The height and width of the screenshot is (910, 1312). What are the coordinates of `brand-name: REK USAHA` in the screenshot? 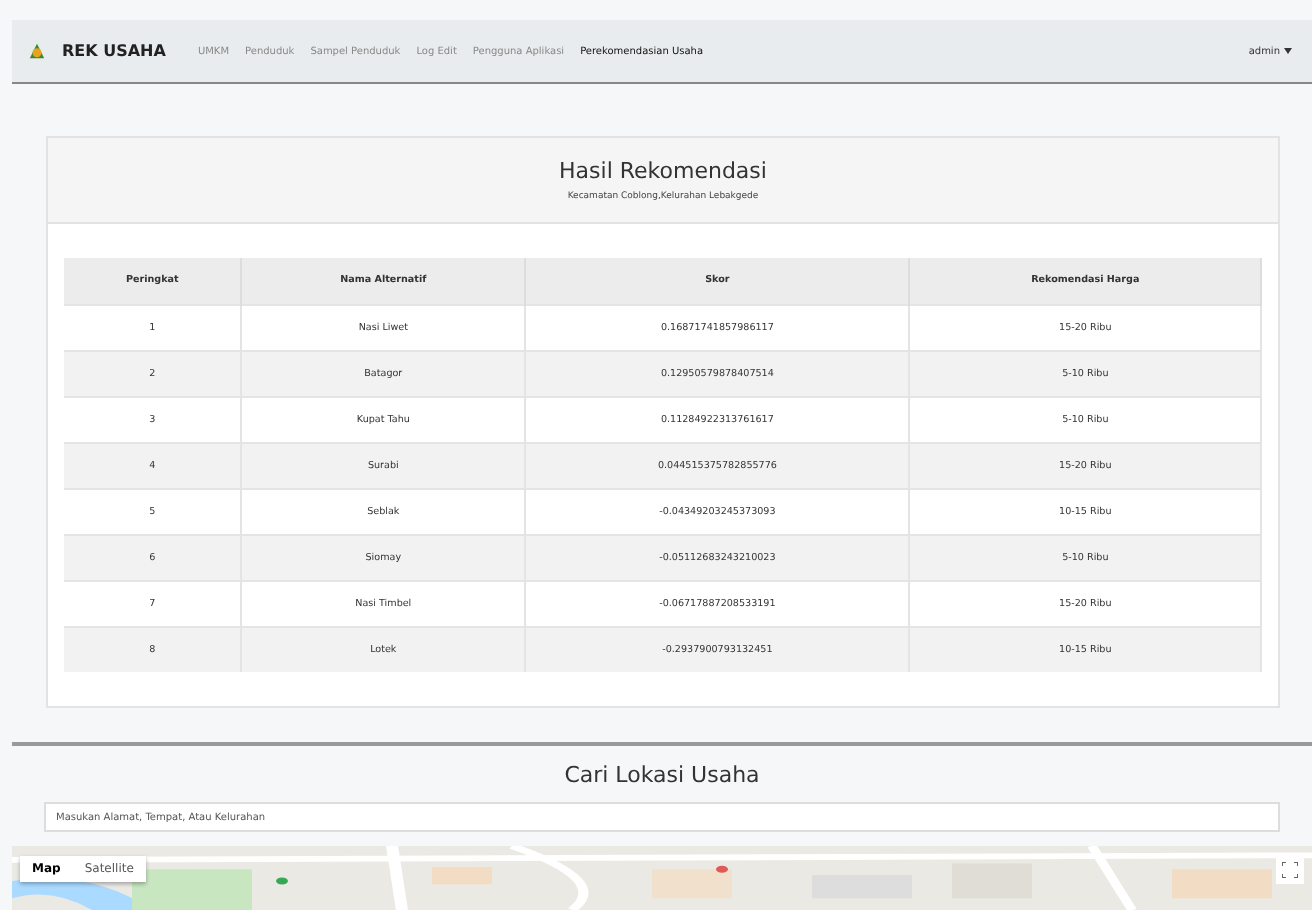 It's located at (114, 51).